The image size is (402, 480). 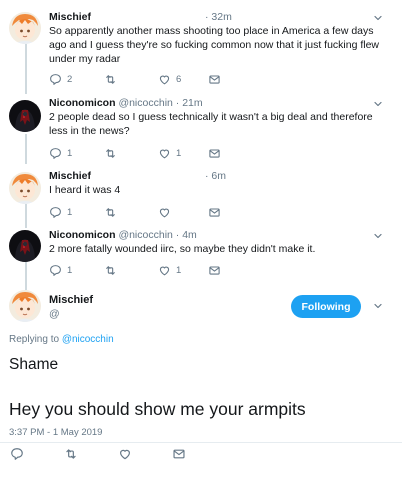 I want to click on reply-button: 2, so click(x=60, y=79).